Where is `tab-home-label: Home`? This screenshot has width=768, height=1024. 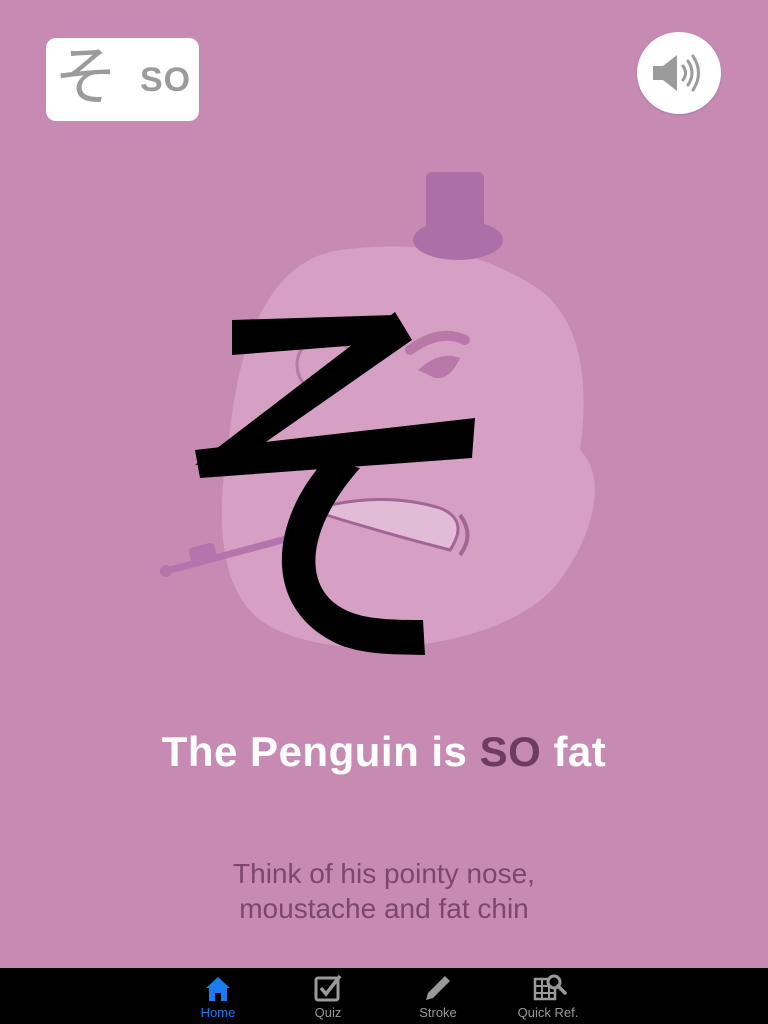
tab-home-label: Home is located at coordinates (218, 1012).